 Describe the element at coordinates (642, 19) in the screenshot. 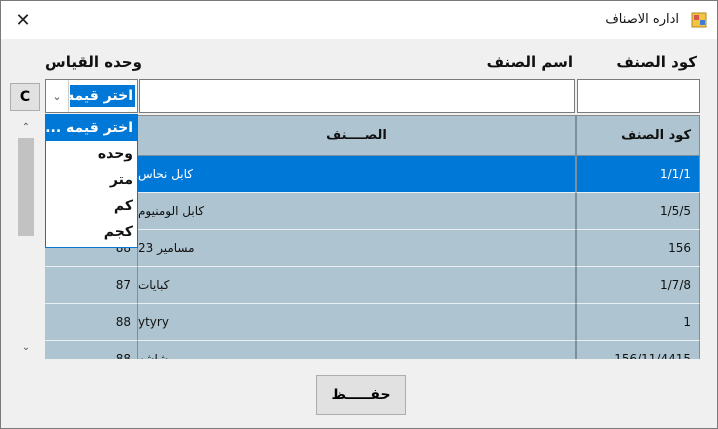

I see `window-title: اداره الاصناف` at that location.